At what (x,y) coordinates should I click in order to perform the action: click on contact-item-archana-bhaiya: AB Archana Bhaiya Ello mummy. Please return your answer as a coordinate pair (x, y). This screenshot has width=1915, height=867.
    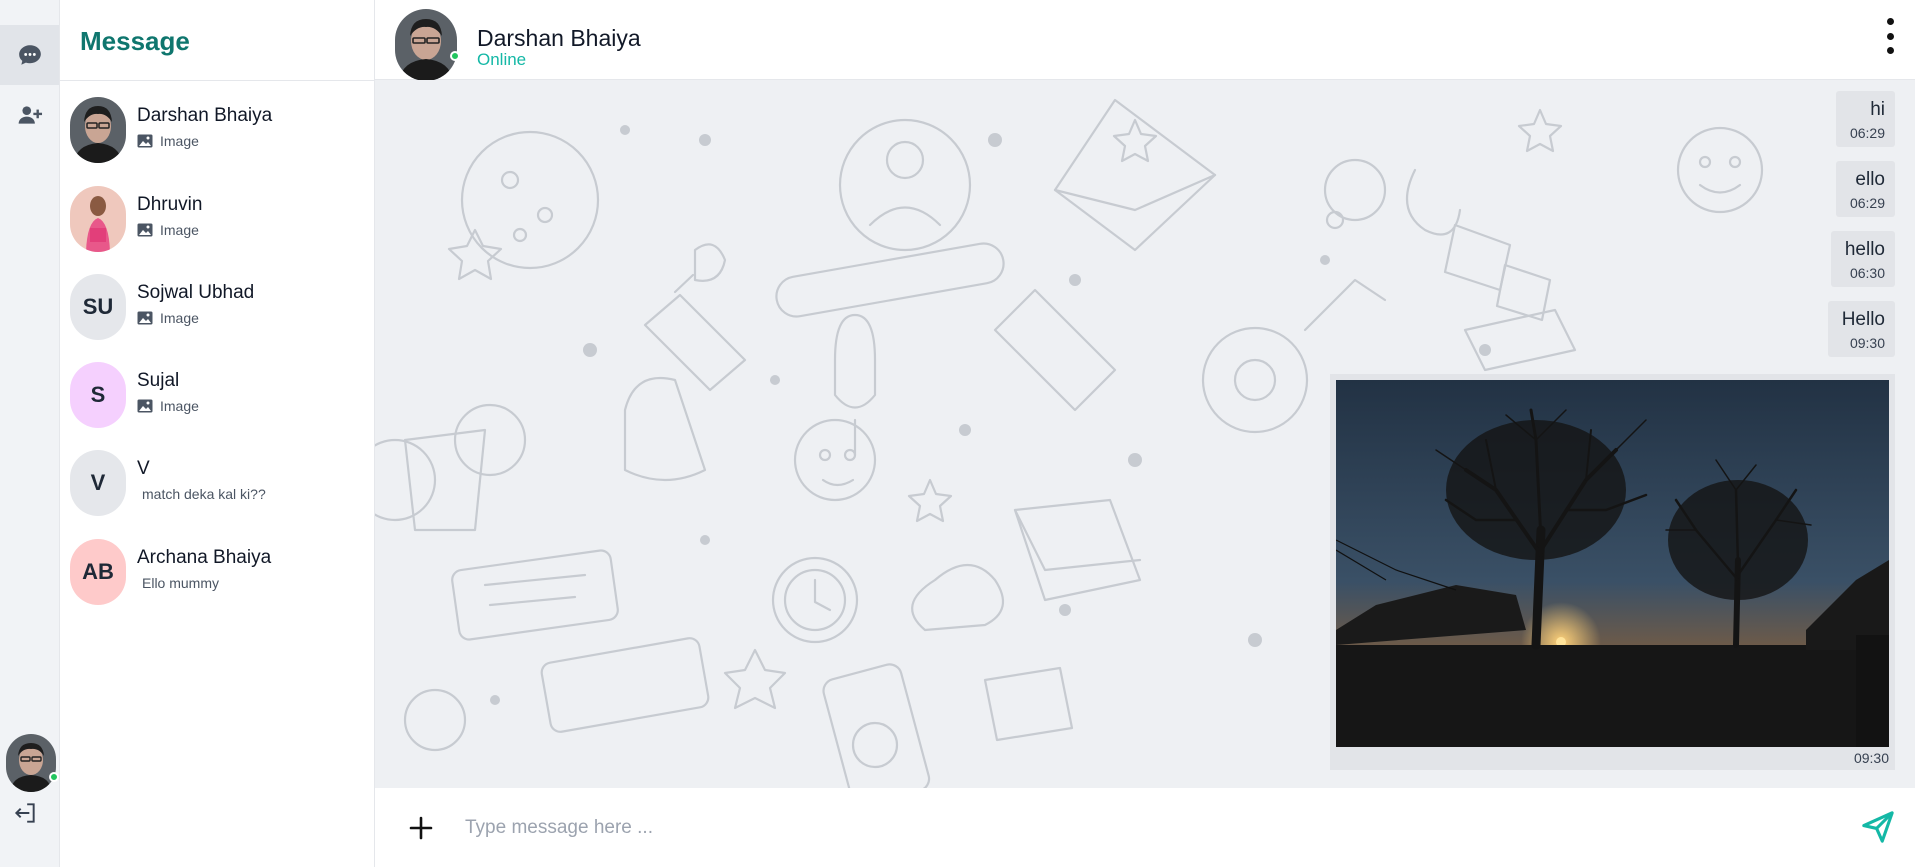
    Looking at the image, I should click on (217, 583).